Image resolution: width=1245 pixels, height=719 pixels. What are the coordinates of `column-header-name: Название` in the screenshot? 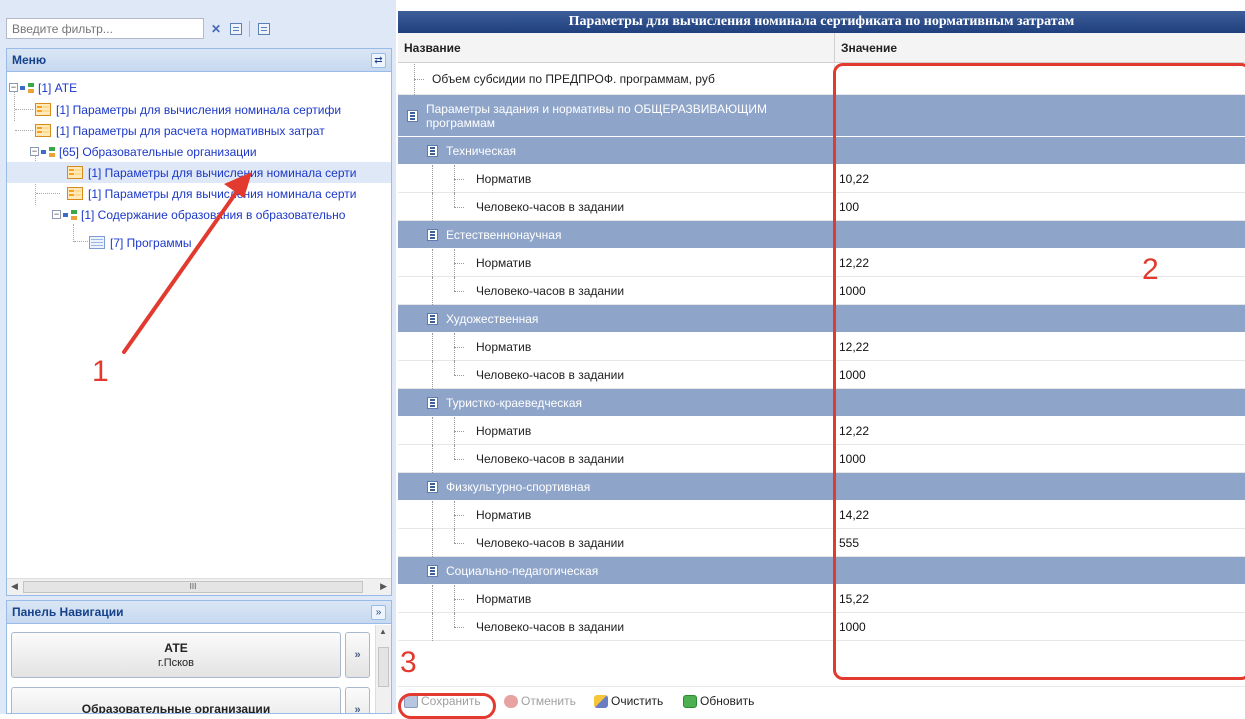 It's located at (616, 48).